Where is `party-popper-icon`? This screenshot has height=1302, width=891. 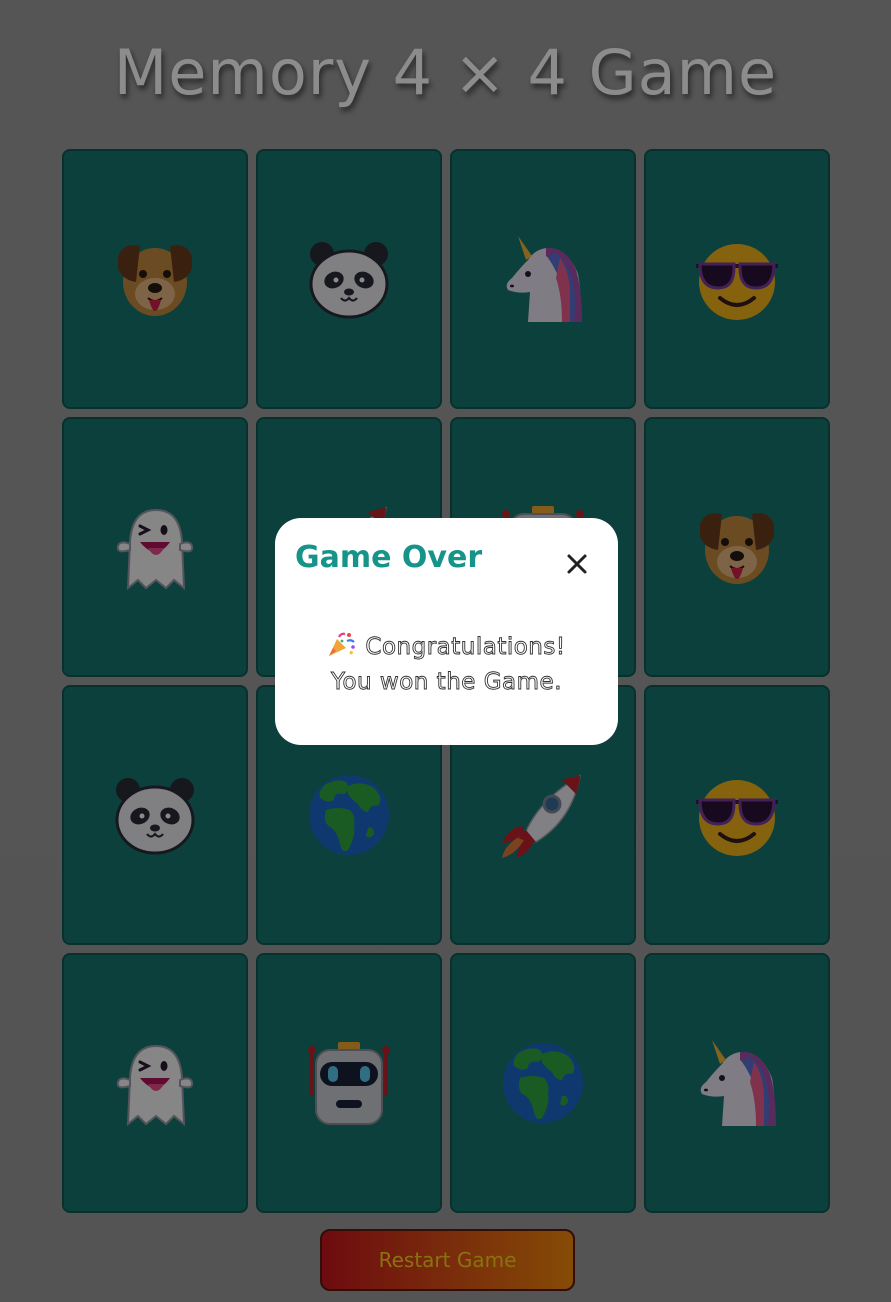 party-popper-icon is located at coordinates (342, 644).